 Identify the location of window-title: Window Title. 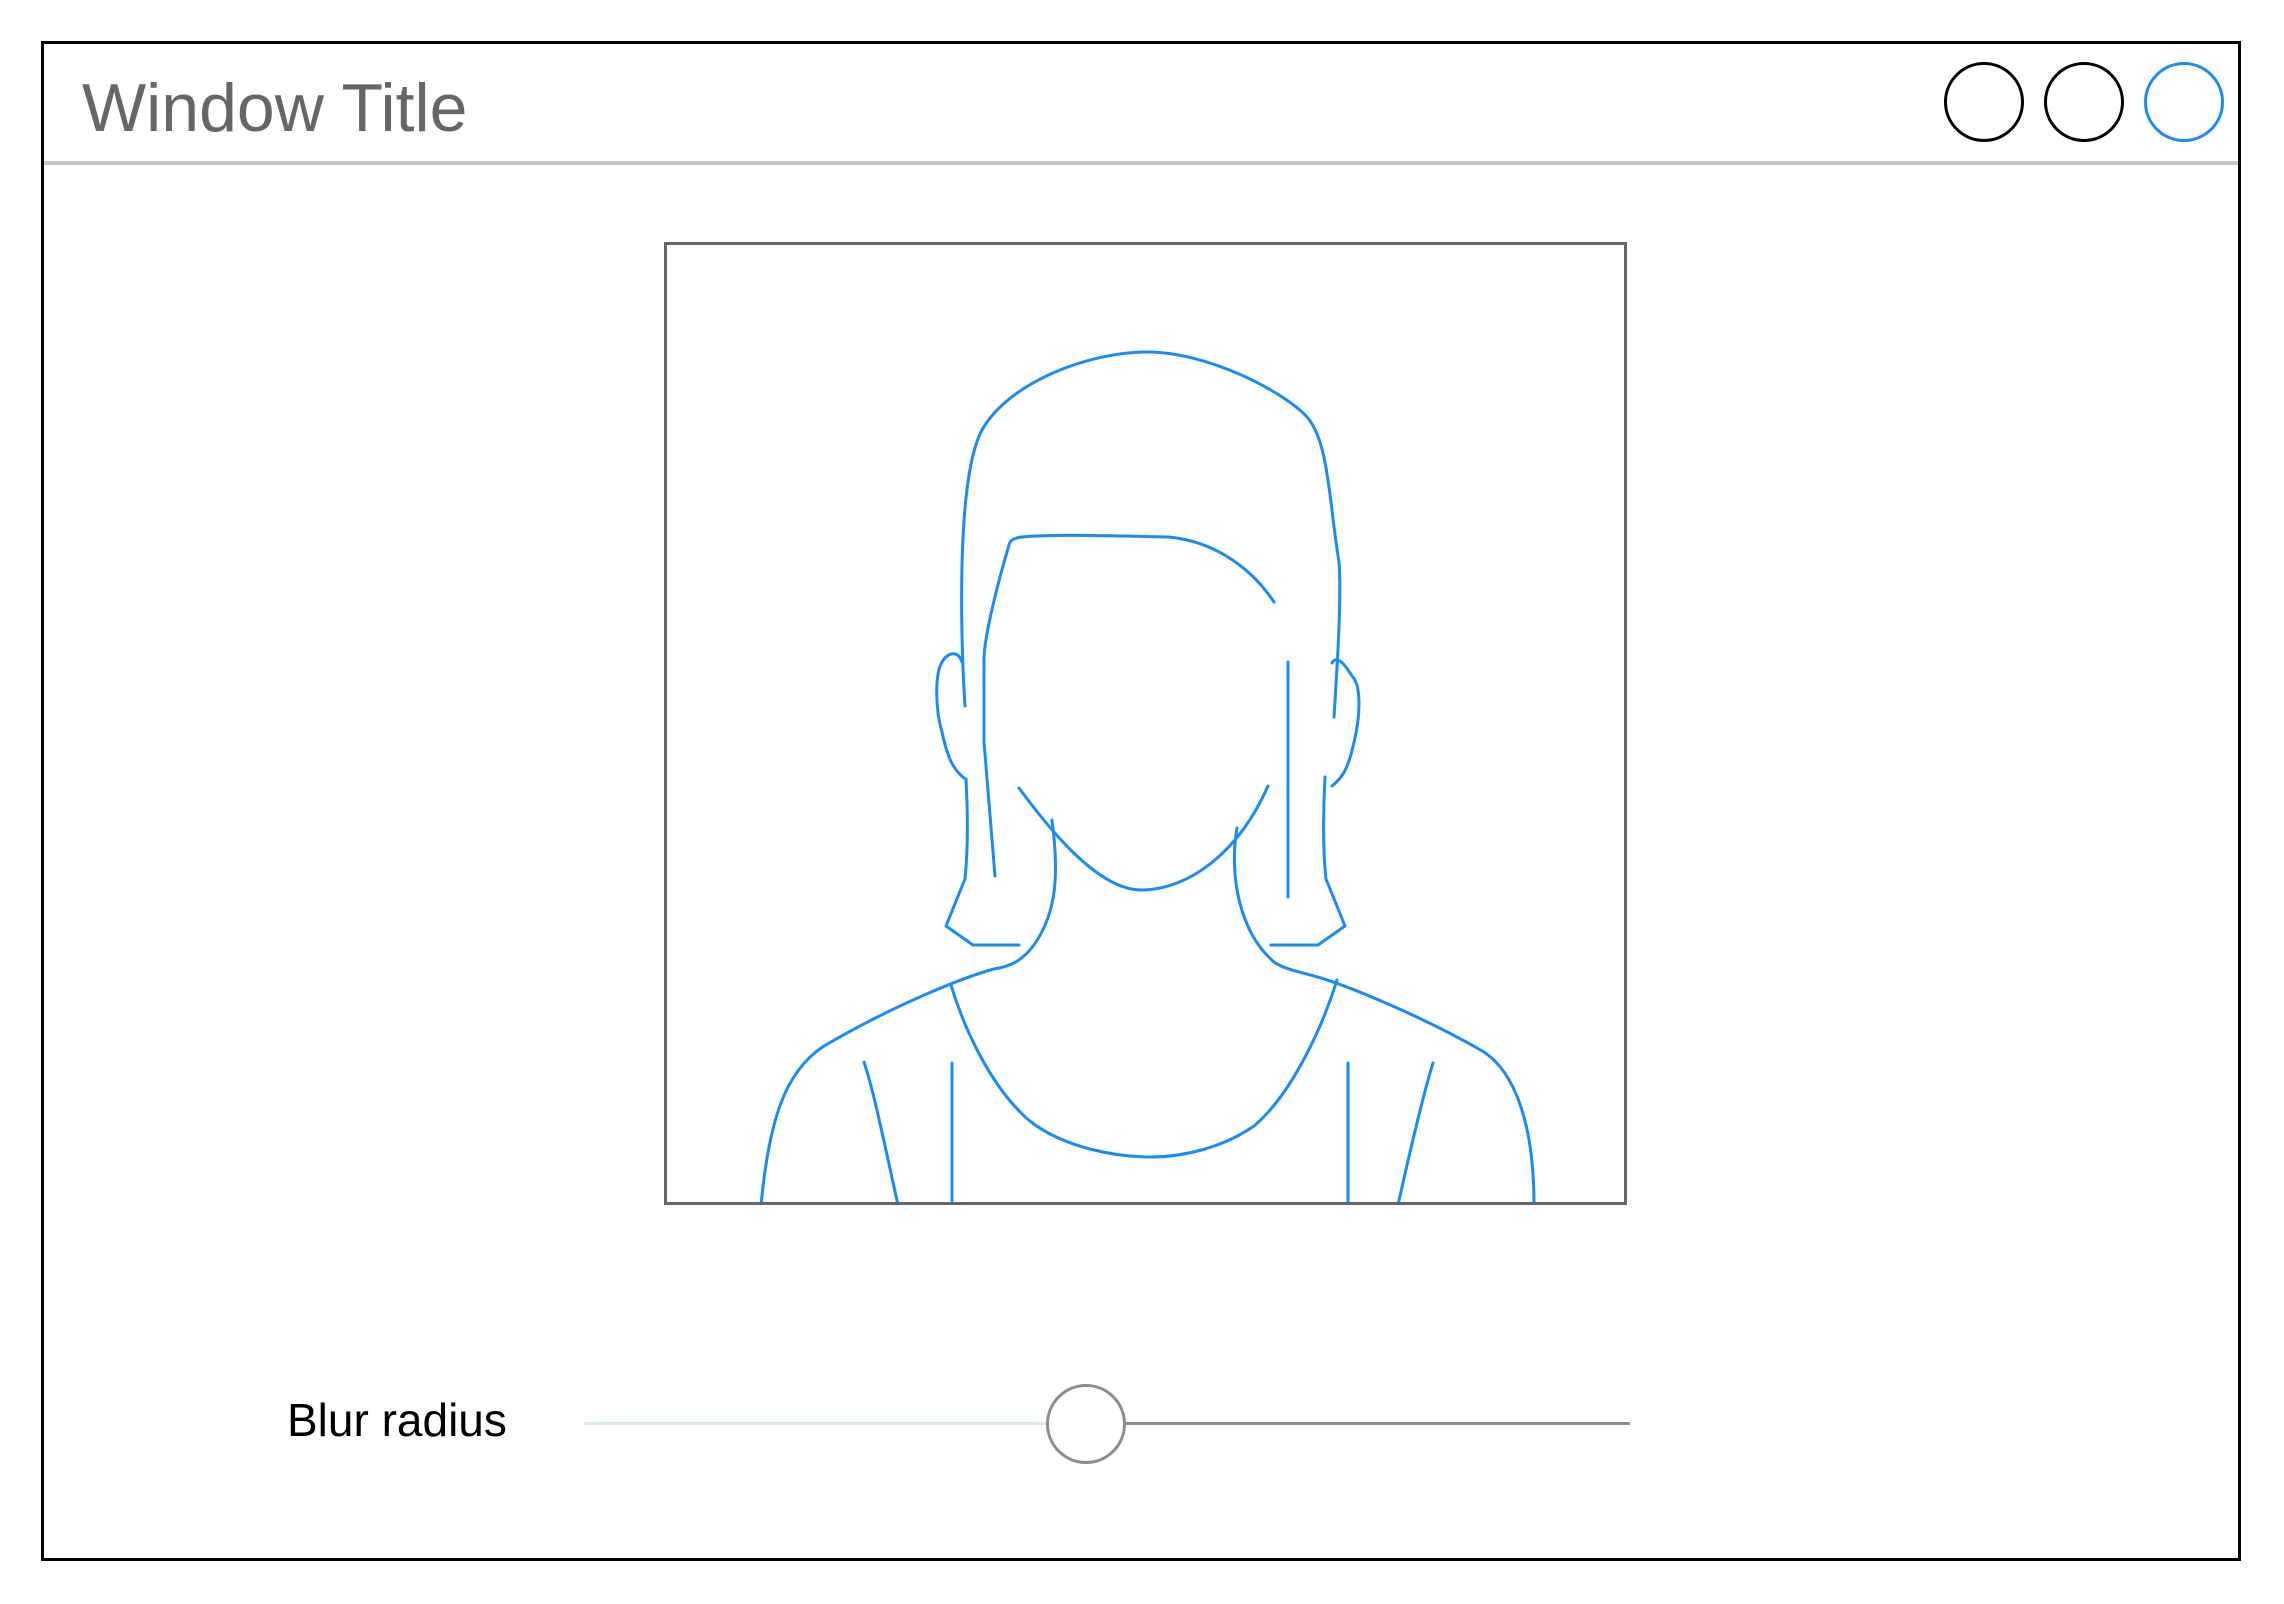
(275, 108).